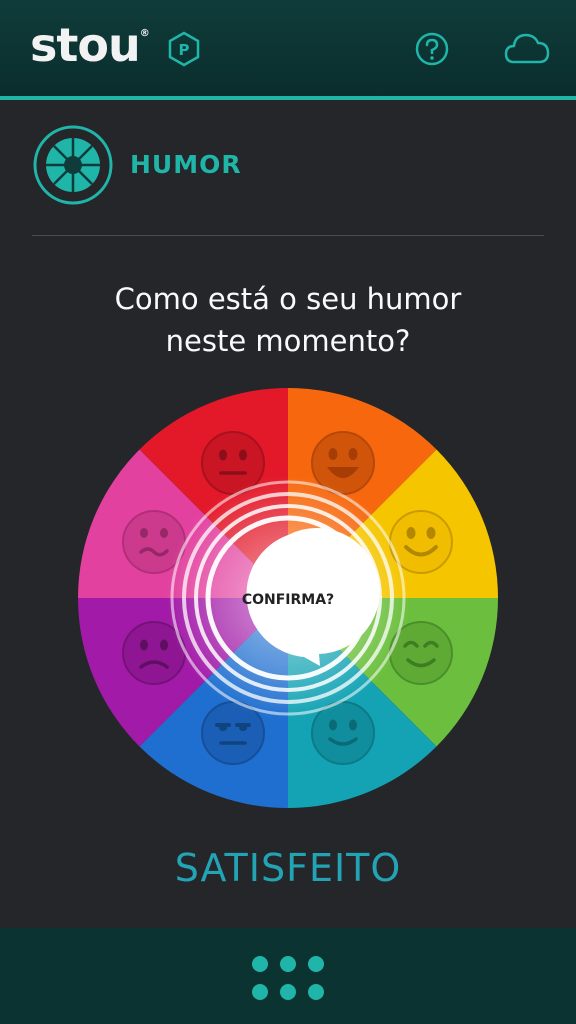 This screenshot has height=1024, width=576. What do you see at coordinates (144, 33) in the screenshot?
I see `registered-mark: ®` at bounding box center [144, 33].